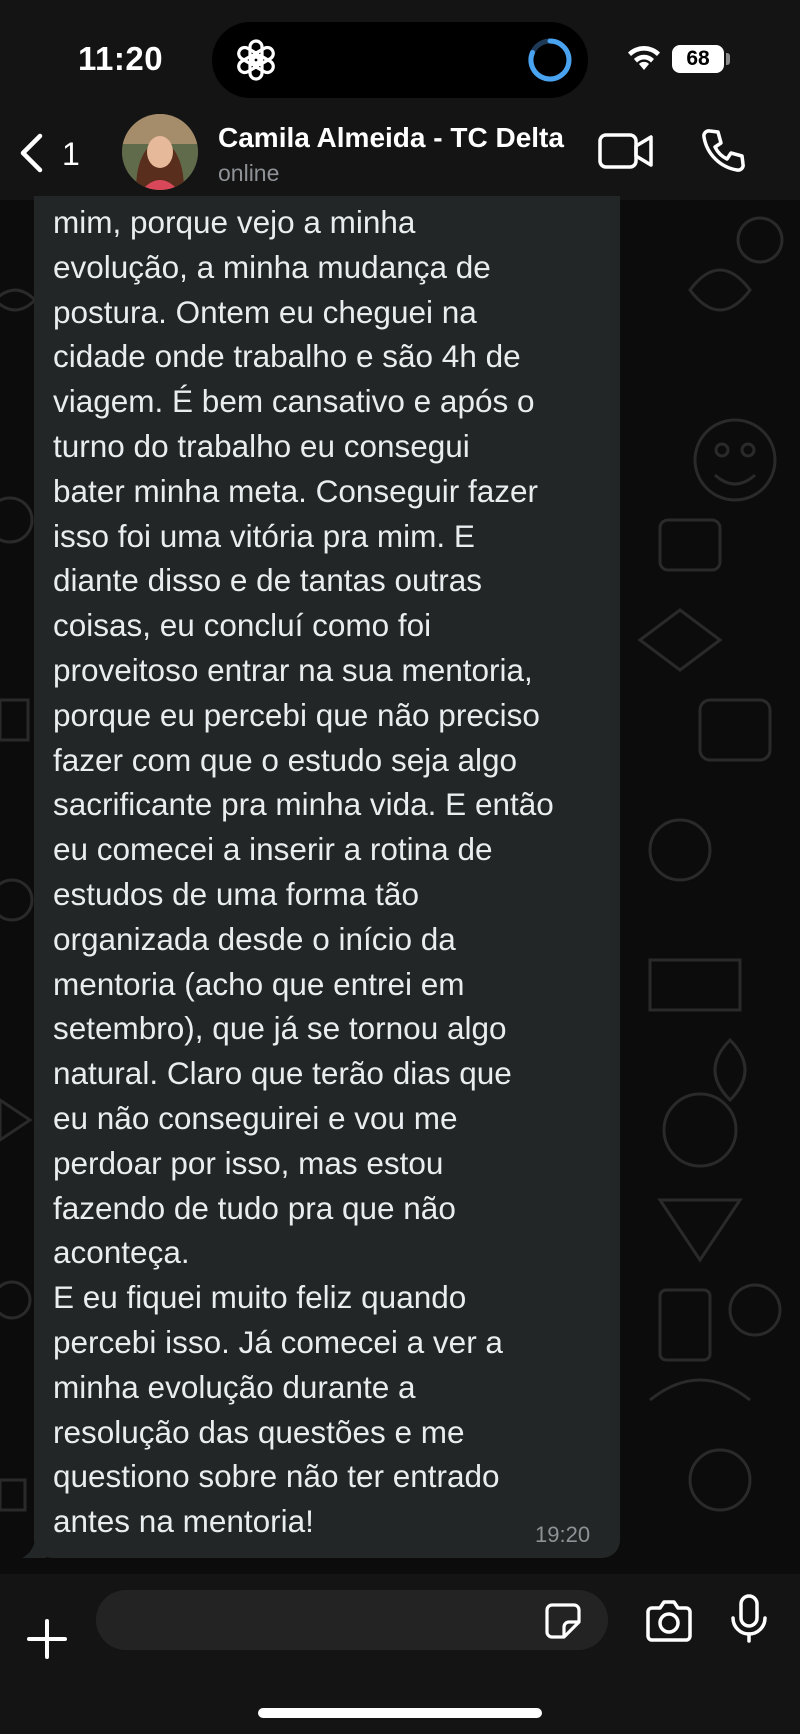  What do you see at coordinates (563, 1621) in the screenshot?
I see `sticker-icon` at bounding box center [563, 1621].